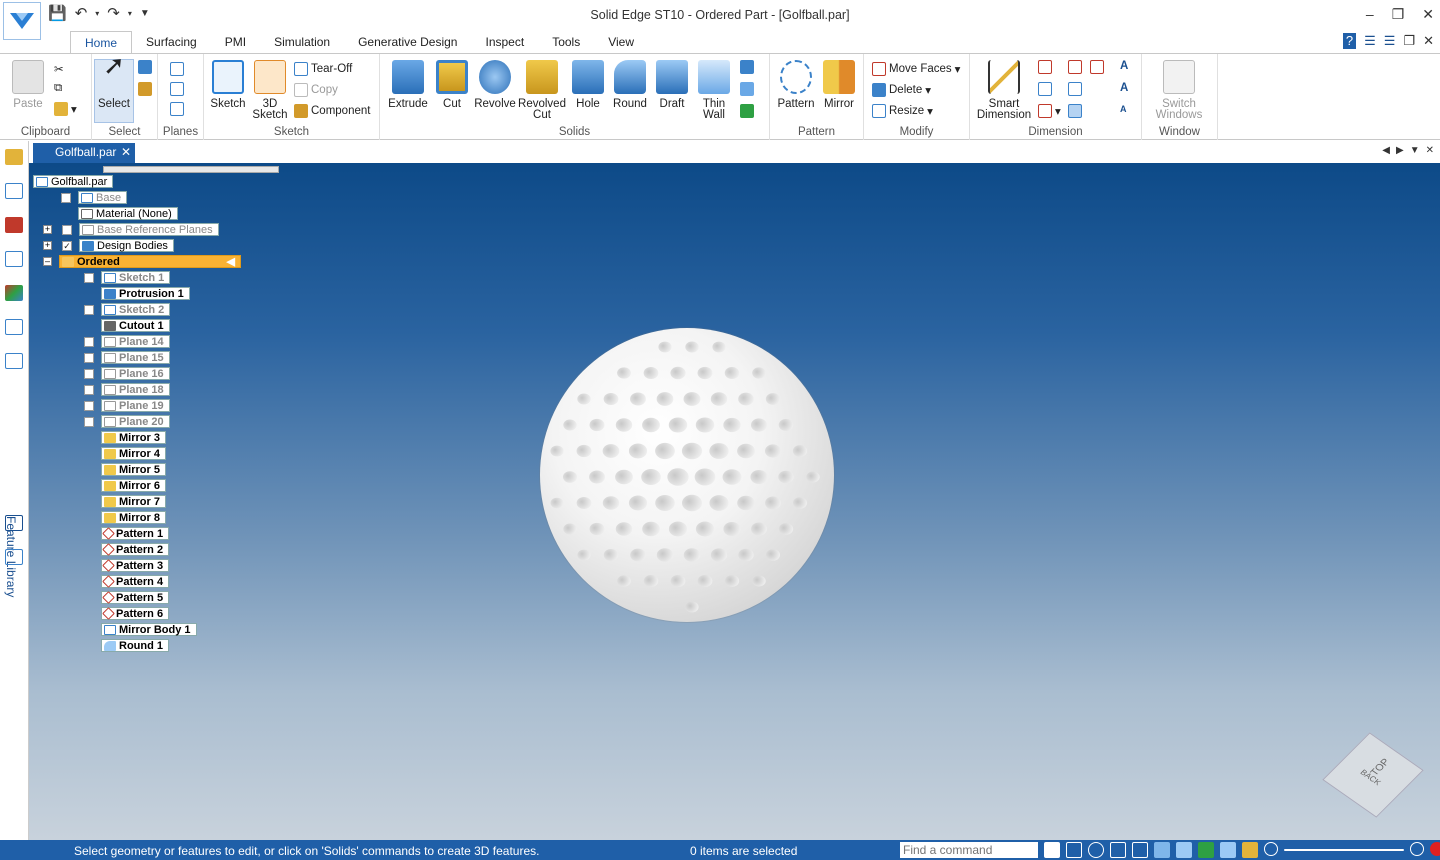  What do you see at coordinates (94, 197) in the screenshot?
I see `tree-base: Base` at bounding box center [94, 197].